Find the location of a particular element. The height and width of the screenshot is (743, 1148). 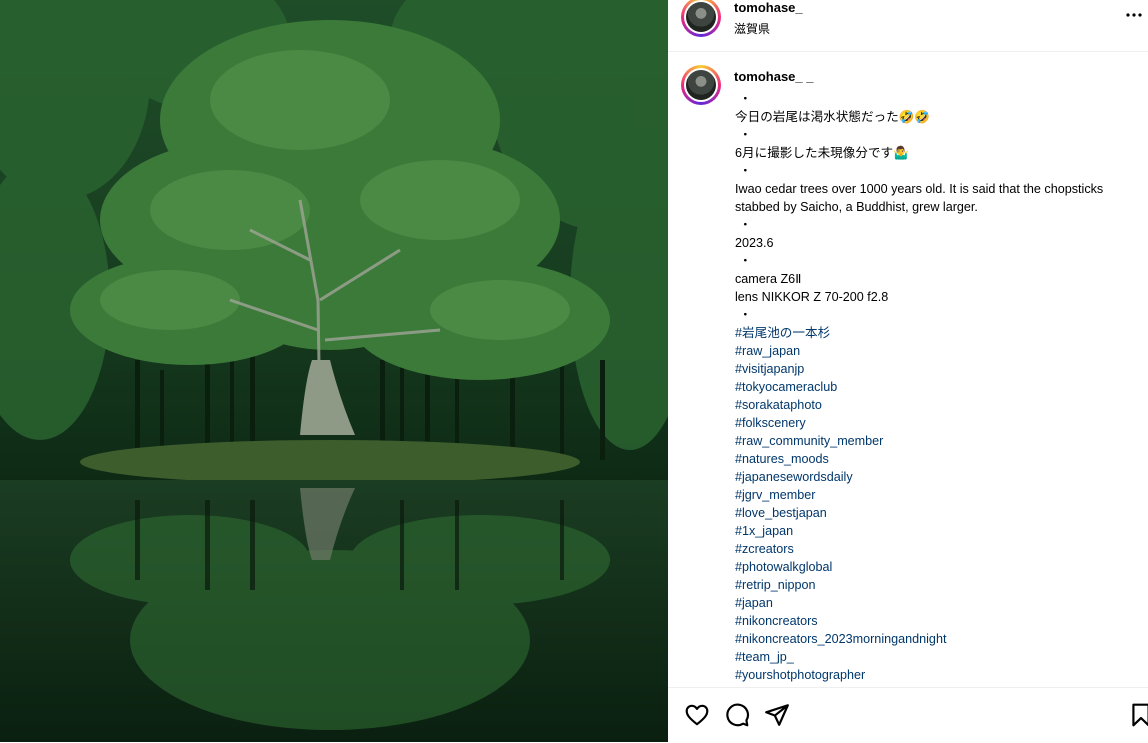

hashtag-link: #team_jp_ is located at coordinates (940, 657).